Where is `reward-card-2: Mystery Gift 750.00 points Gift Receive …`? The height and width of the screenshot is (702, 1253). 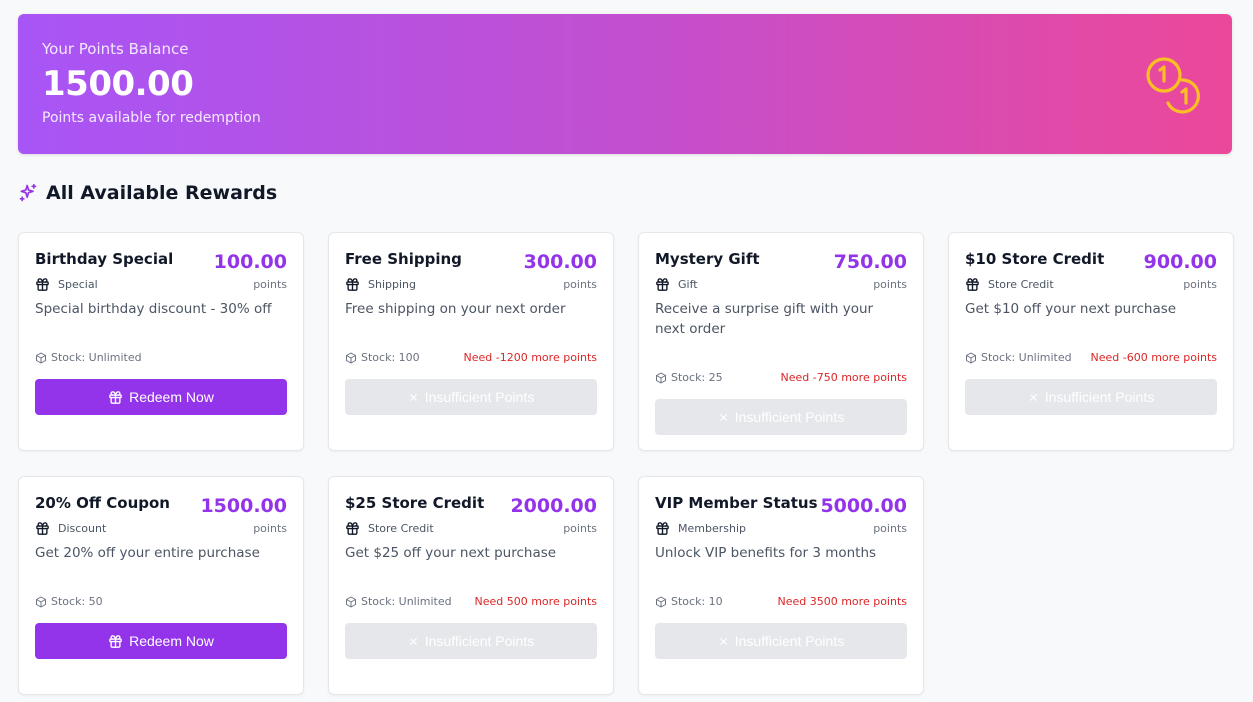
reward-card-2: Mystery Gift 750.00 points Gift Receive … is located at coordinates (781, 341).